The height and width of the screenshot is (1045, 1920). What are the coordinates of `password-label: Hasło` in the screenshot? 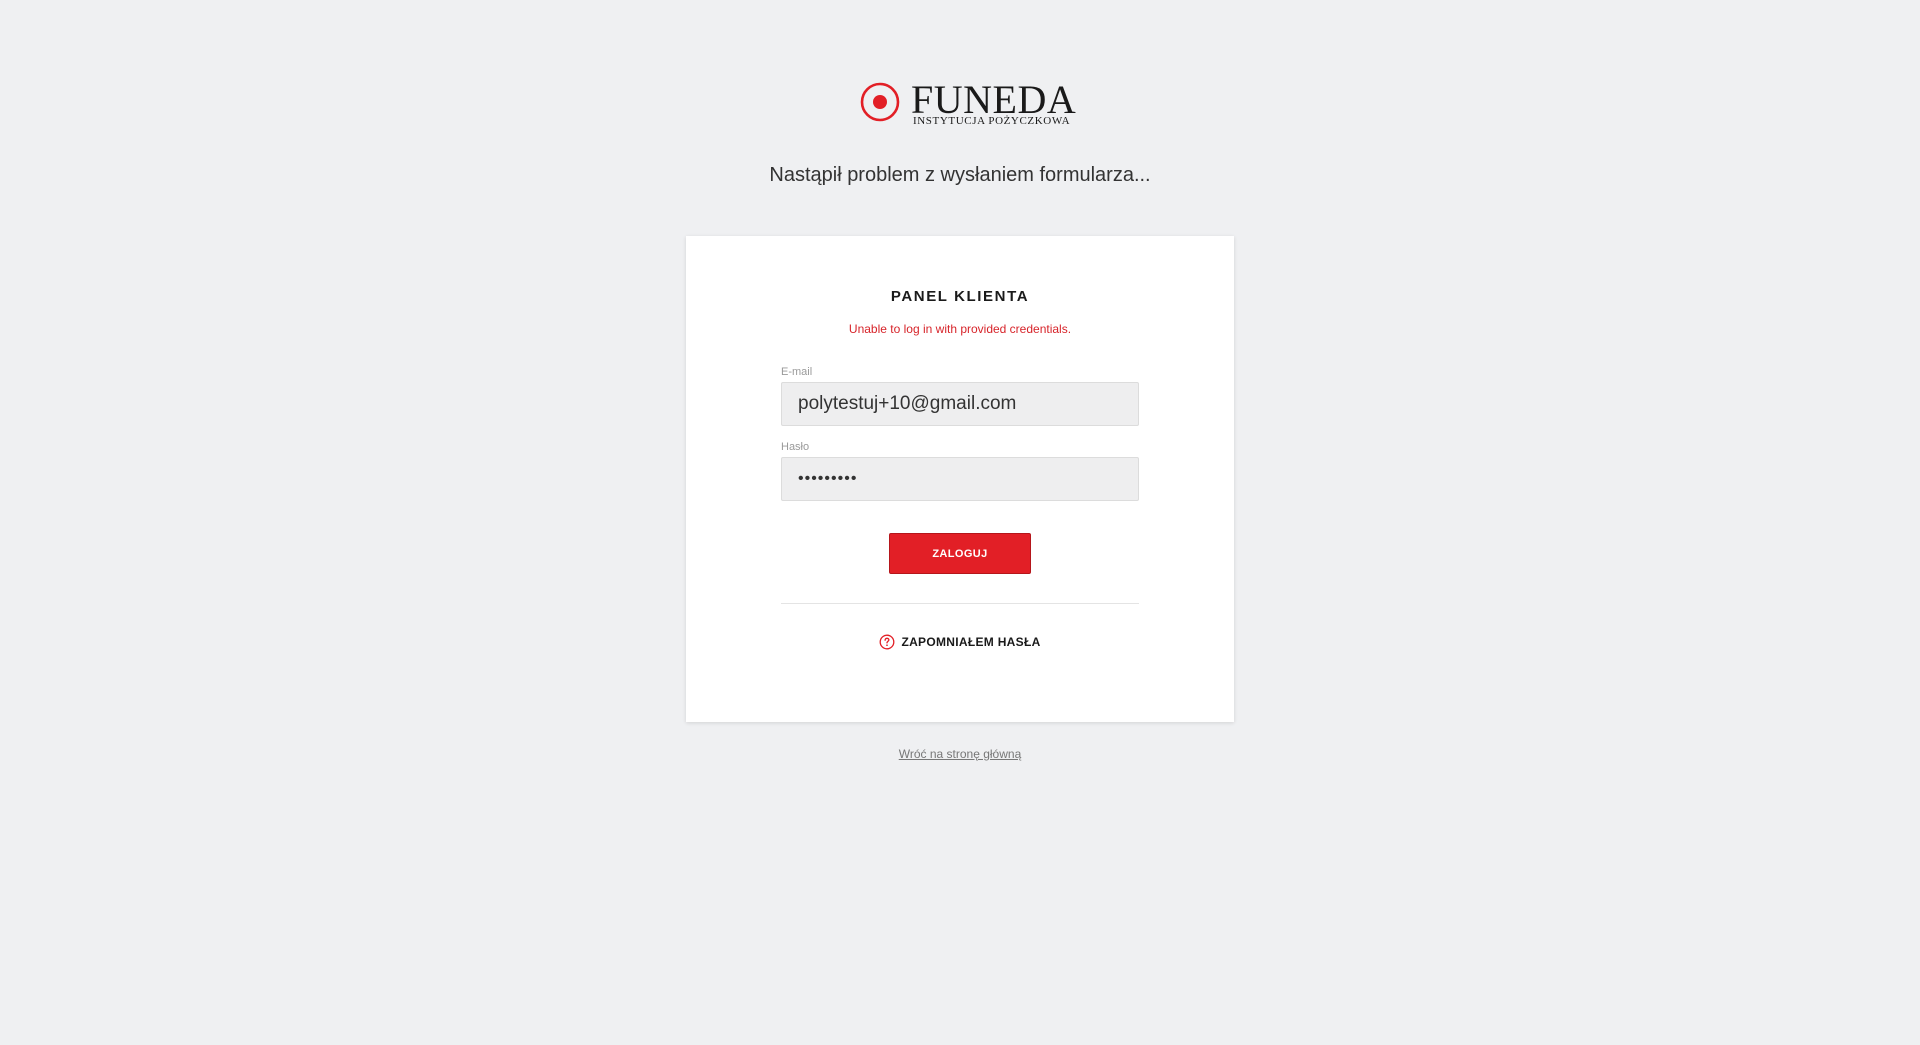 It's located at (795, 447).